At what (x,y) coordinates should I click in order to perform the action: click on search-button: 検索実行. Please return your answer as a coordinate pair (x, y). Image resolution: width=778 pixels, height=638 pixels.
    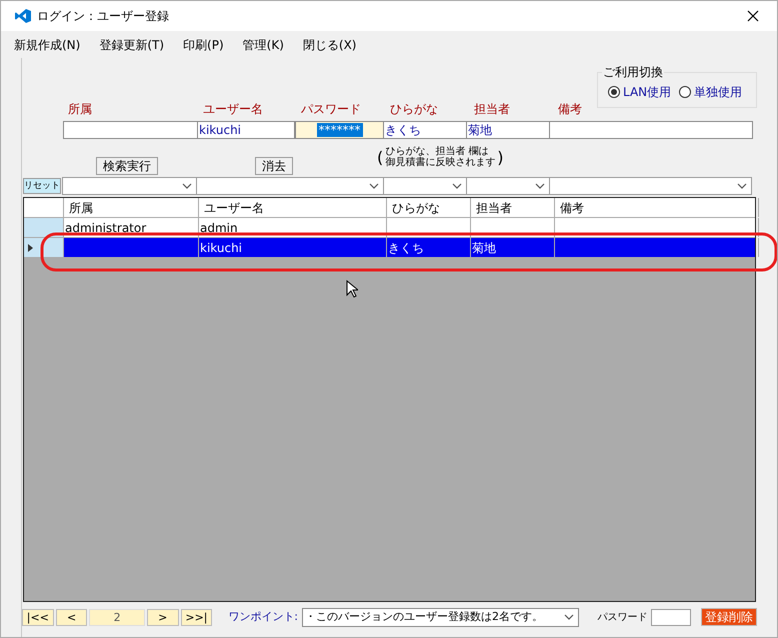
    Looking at the image, I should click on (127, 166).